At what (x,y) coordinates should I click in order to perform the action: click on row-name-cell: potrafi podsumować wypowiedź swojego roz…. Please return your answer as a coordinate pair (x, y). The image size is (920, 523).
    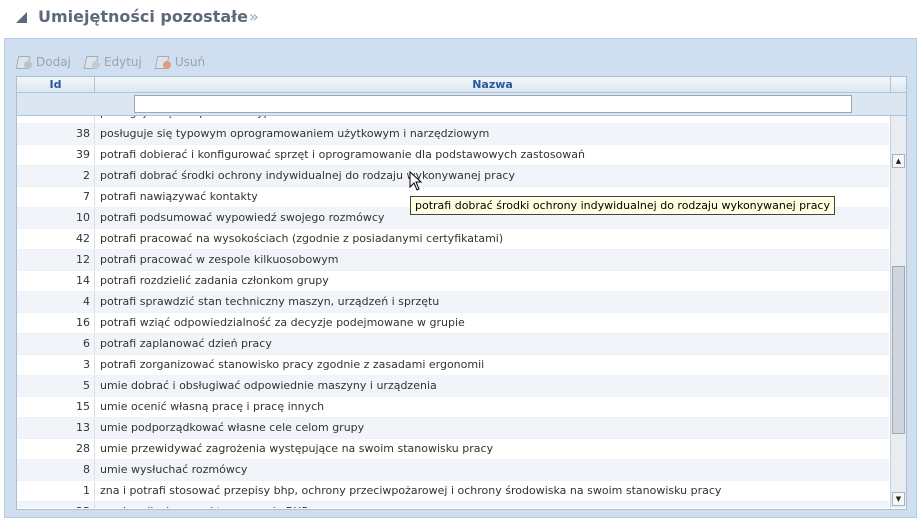
    Looking at the image, I should click on (242, 217).